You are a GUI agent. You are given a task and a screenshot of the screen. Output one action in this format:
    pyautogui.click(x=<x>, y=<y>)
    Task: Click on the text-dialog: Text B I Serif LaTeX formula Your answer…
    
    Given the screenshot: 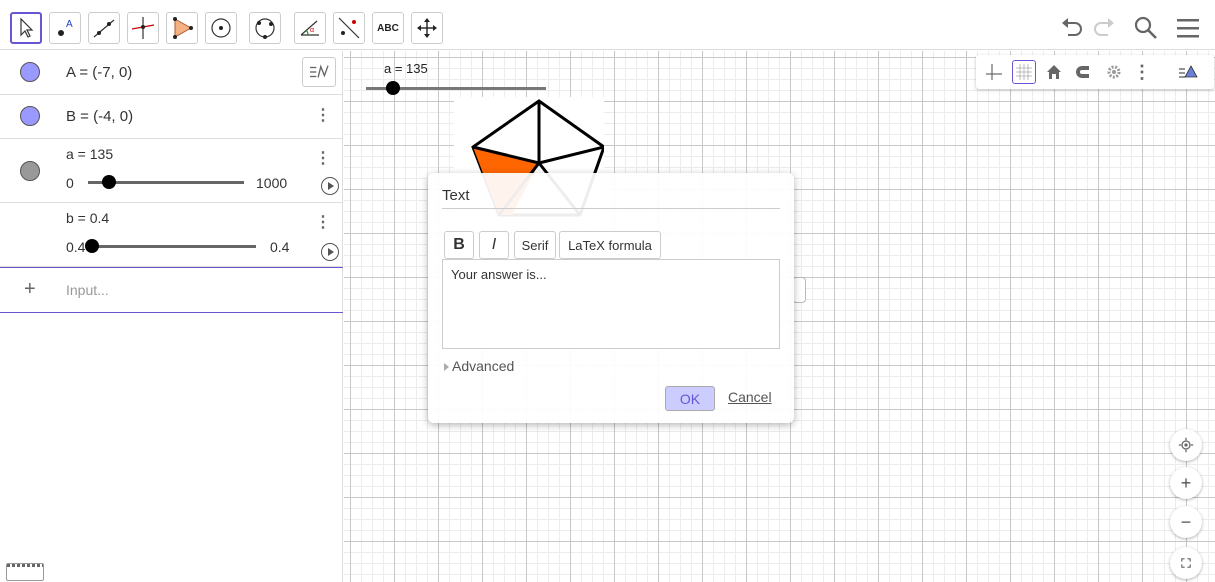 What is the action you would take?
    pyautogui.click(x=611, y=298)
    